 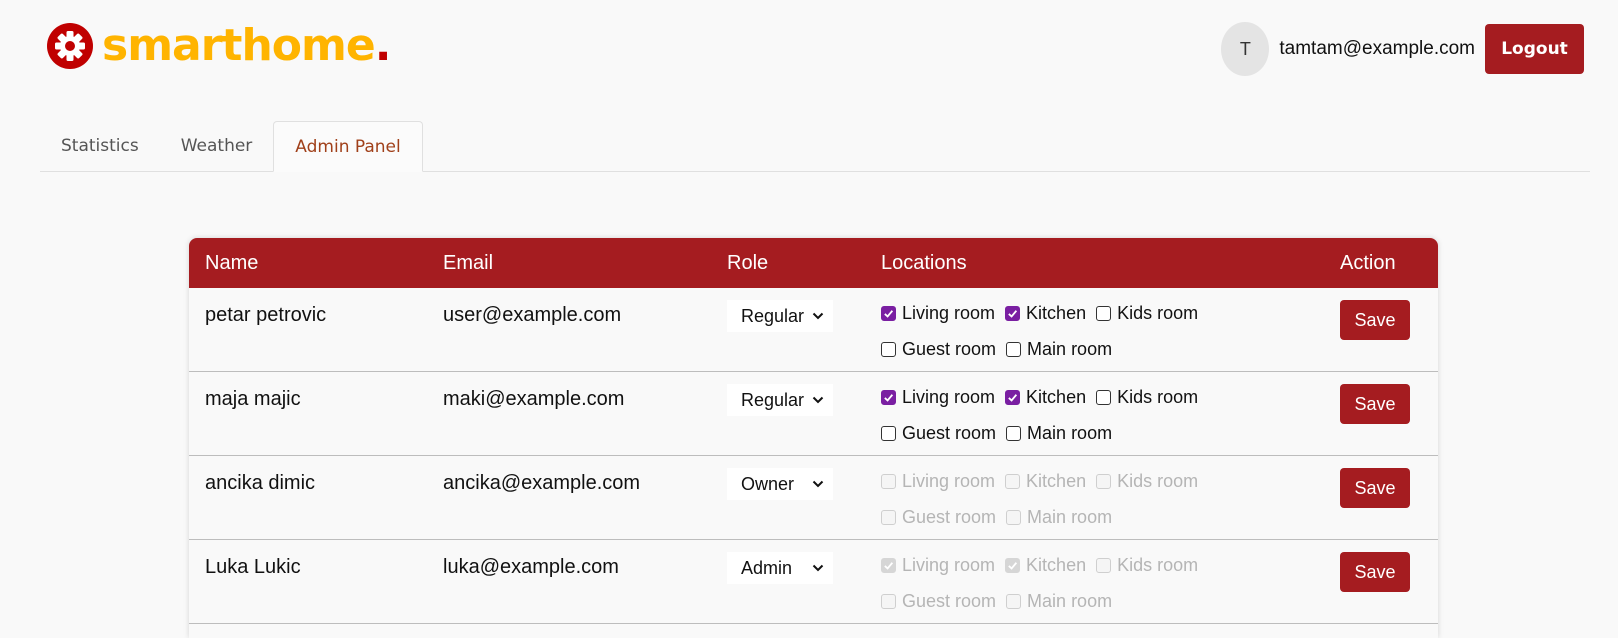 I want to click on tab-statistics: Statistics, so click(x=100, y=146).